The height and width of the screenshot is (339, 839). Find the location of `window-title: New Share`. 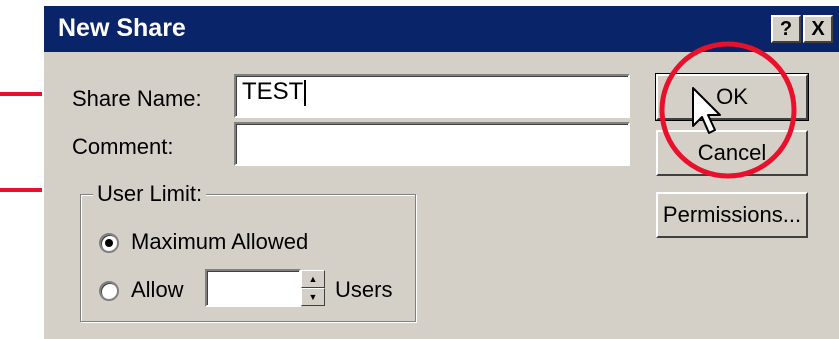

window-title: New Share is located at coordinates (122, 28).